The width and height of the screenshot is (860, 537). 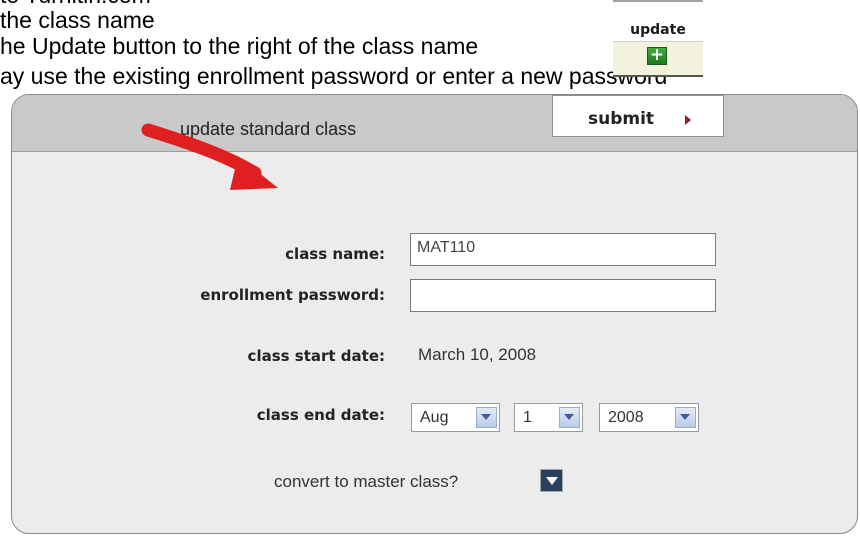 I want to click on plus-icon: +, so click(x=657, y=55).